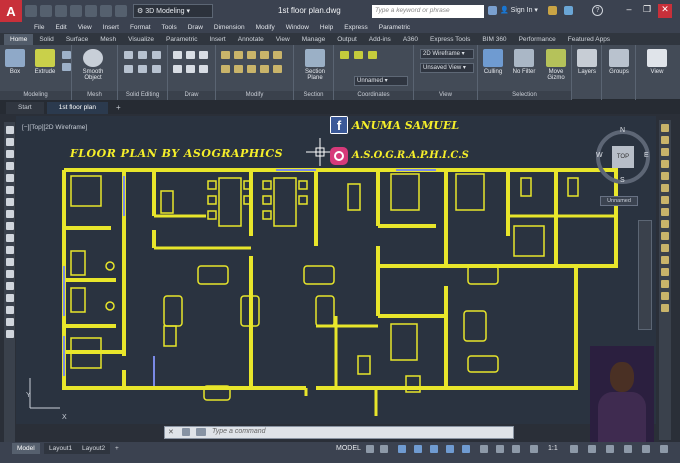 The height and width of the screenshot is (463, 680). What do you see at coordinates (54, 127) in the screenshot?
I see `viewport-controls-label: [−][Top][2D Wireframe]` at bounding box center [54, 127].